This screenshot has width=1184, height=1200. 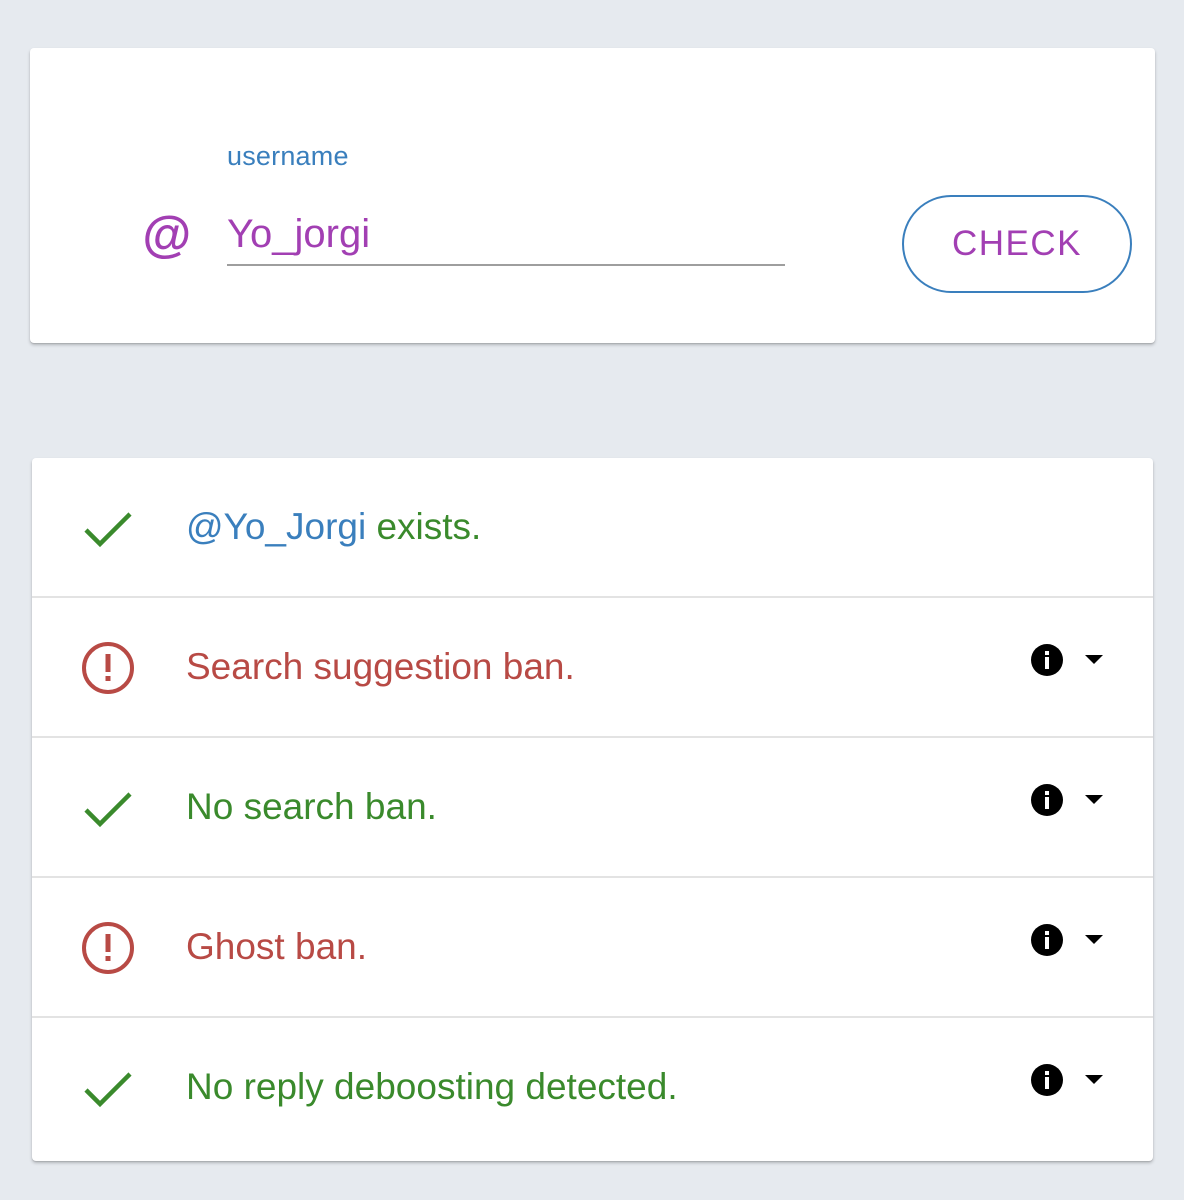 I want to click on result-text-exists: @Yo_Jorgi exists., so click(x=333, y=527).